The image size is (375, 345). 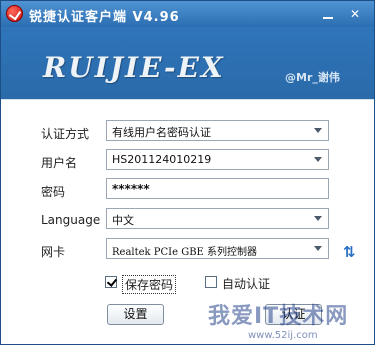 What do you see at coordinates (328, 18) in the screenshot?
I see `minimize-icon` at bounding box center [328, 18].